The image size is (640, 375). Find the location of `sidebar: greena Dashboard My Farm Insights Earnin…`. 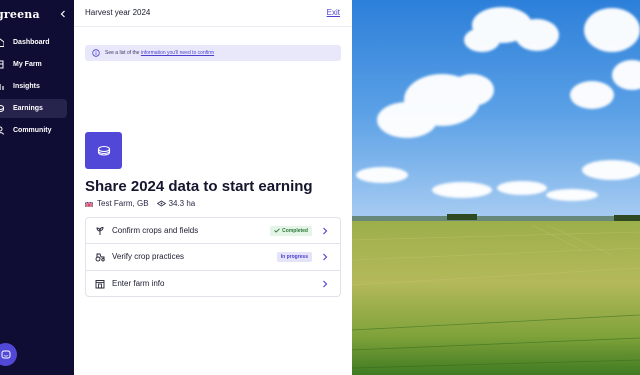

sidebar: greena Dashboard My Farm Insights Earnin… is located at coordinates (37, 187).